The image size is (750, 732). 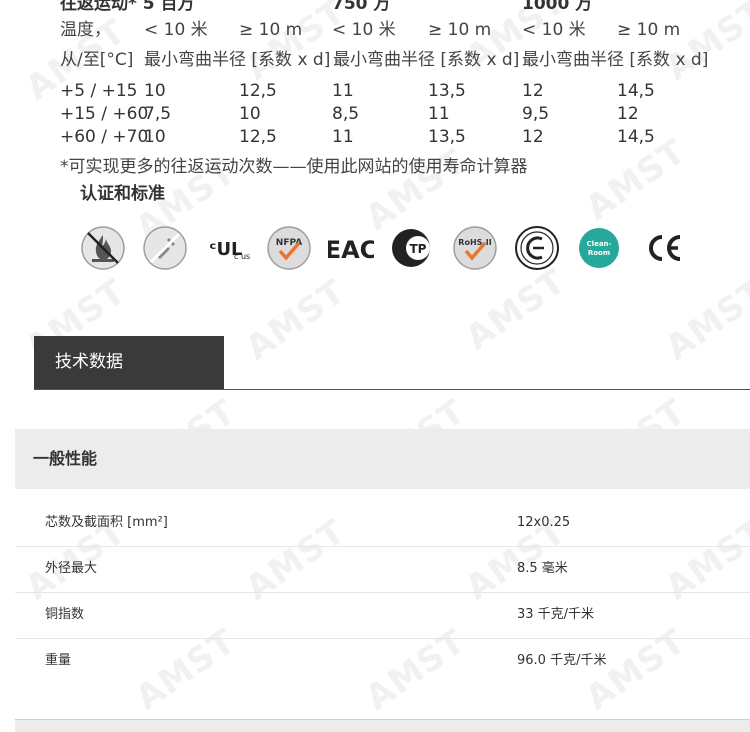 I want to click on table-row: 重量 96.0 千克/千米, so click(x=382, y=662).